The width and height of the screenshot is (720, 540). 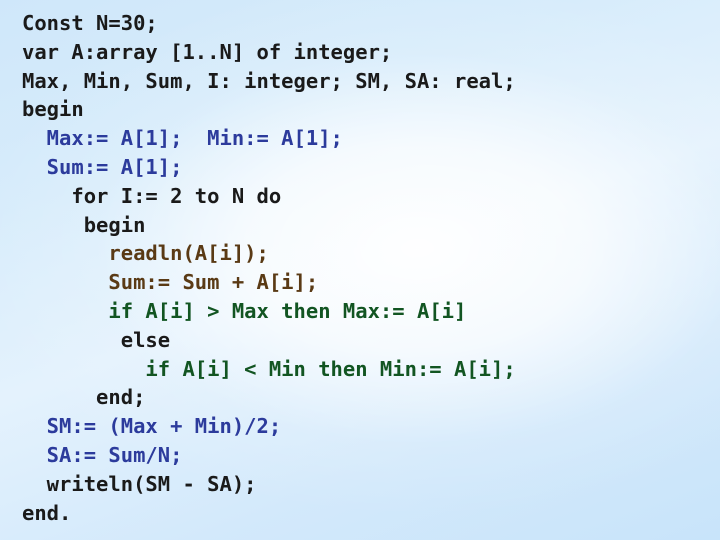 I want to click on code-line: Max, Min, Sum, I: integer; SM, SA: real;, so click(x=269, y=80).